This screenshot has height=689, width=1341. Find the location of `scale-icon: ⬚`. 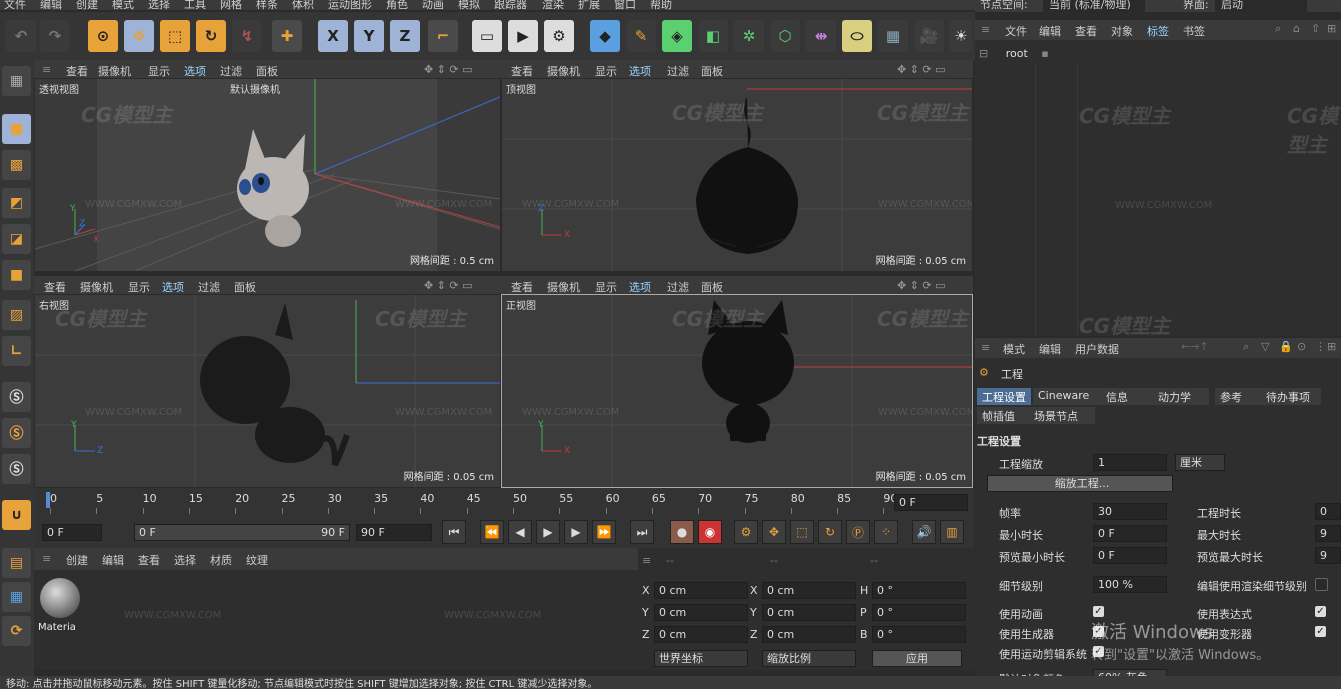

scale-icon: ⬚ is located at coordinates (175, 36).